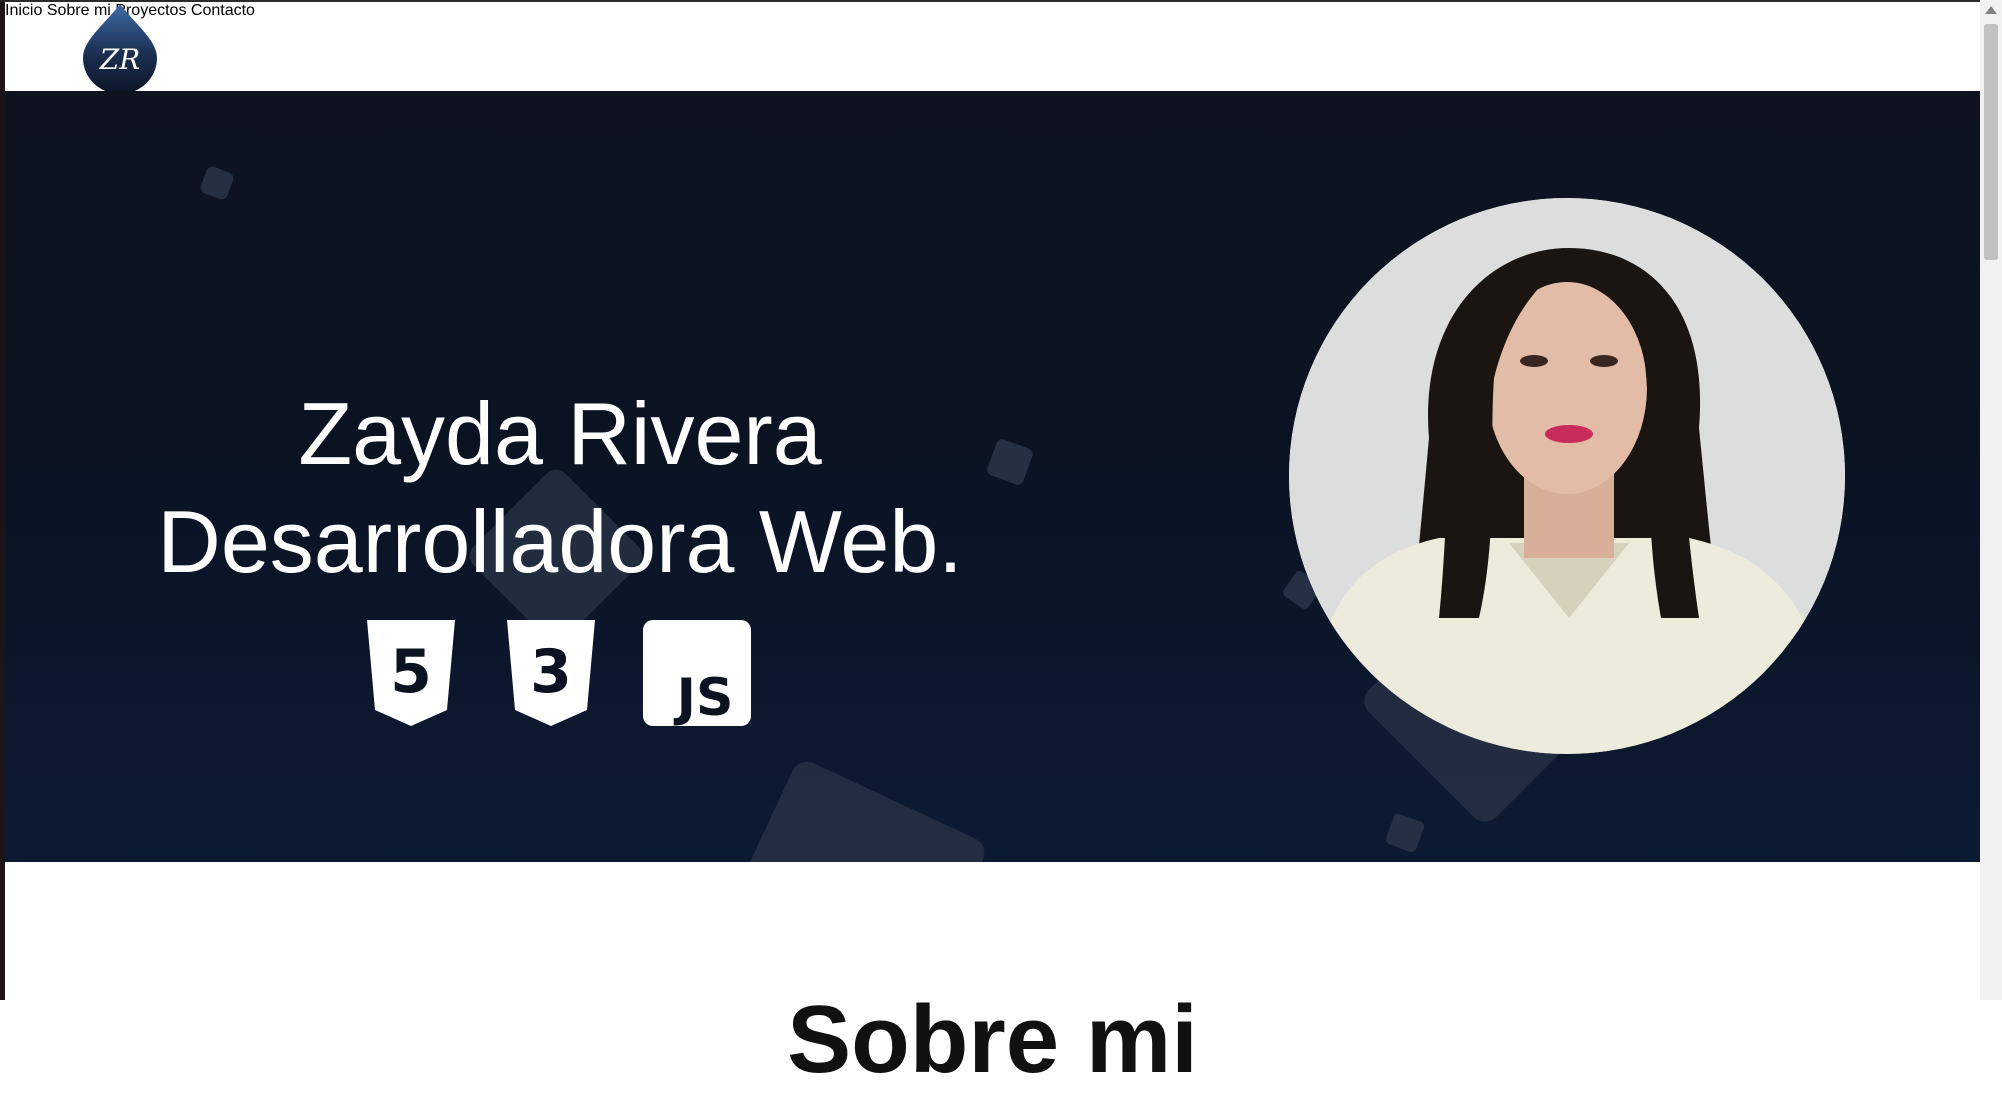 The height and width of the screenshot is (1095, 2002). Describe the element at coordinates (560, 541) in the screenshot. I see `hero-role: Desarrolladora Web.` at that location.